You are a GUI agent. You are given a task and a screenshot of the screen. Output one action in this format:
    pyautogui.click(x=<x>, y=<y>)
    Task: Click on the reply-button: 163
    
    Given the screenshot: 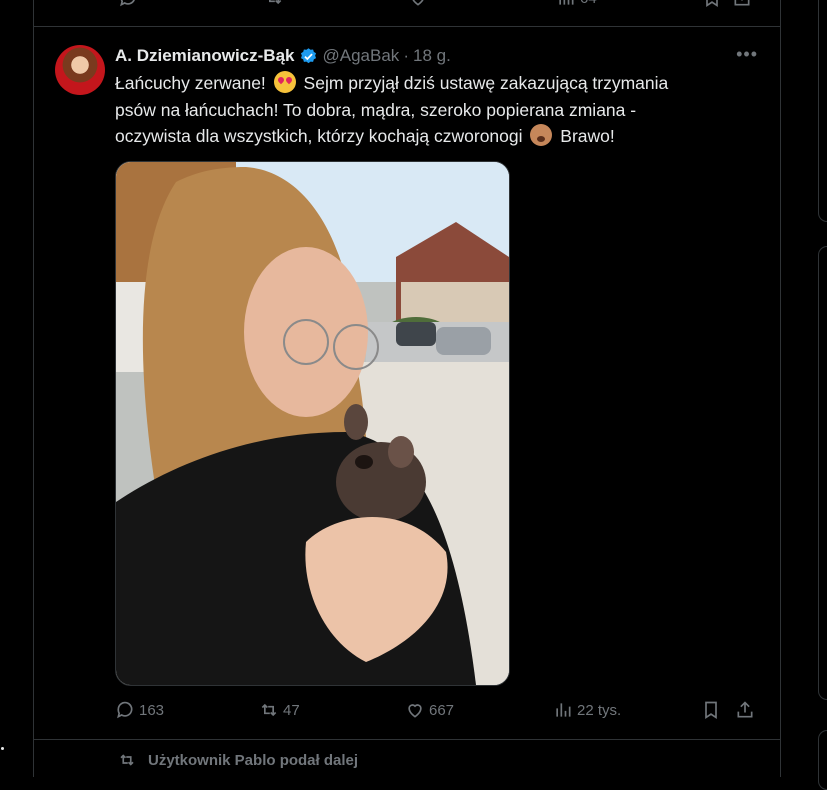 What is the action you would take?
    pyautogui.click(x=139, y=710)
    